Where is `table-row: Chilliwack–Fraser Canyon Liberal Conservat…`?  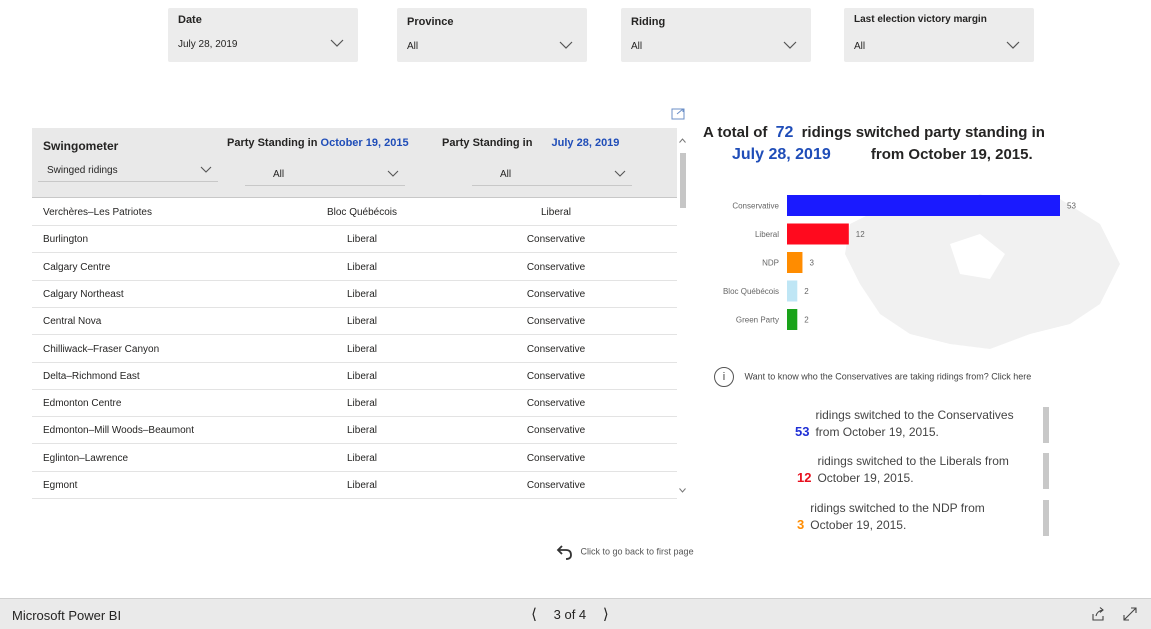 table-row: Chilliwack–Fraser Canyon Liberal Conservat… is located at coordinates (354, 349).